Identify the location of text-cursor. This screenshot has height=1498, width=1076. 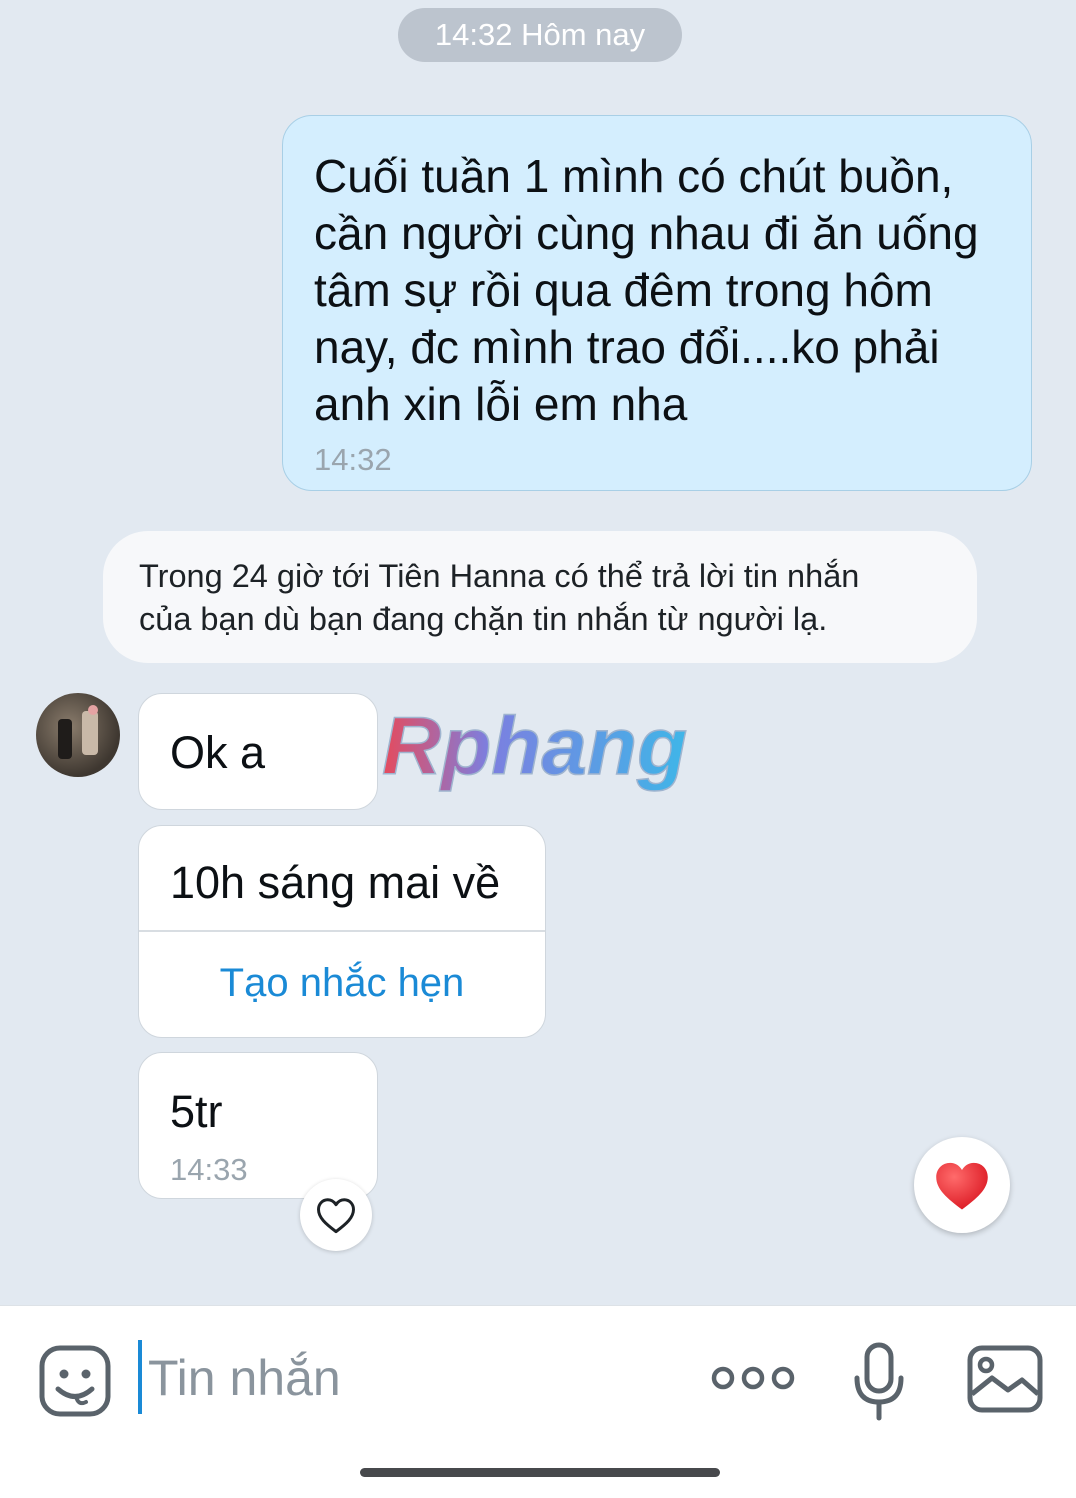
(140, 1377).